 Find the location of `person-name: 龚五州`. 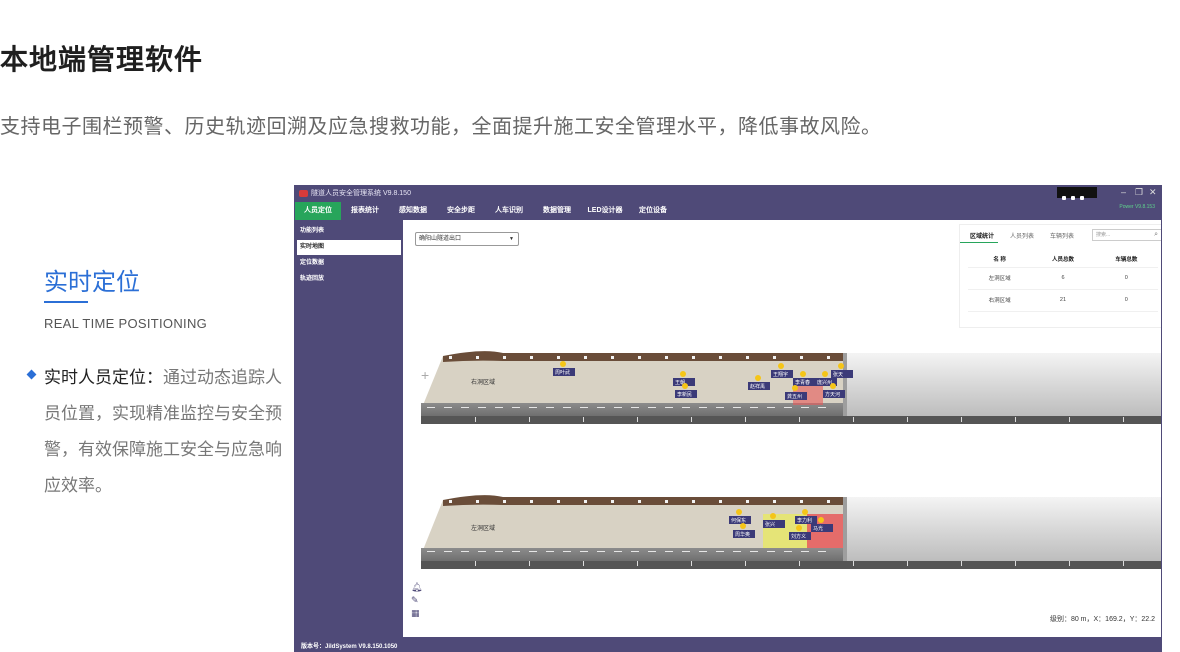

person-name: 龚五州 is located at coordinates (794, 396).